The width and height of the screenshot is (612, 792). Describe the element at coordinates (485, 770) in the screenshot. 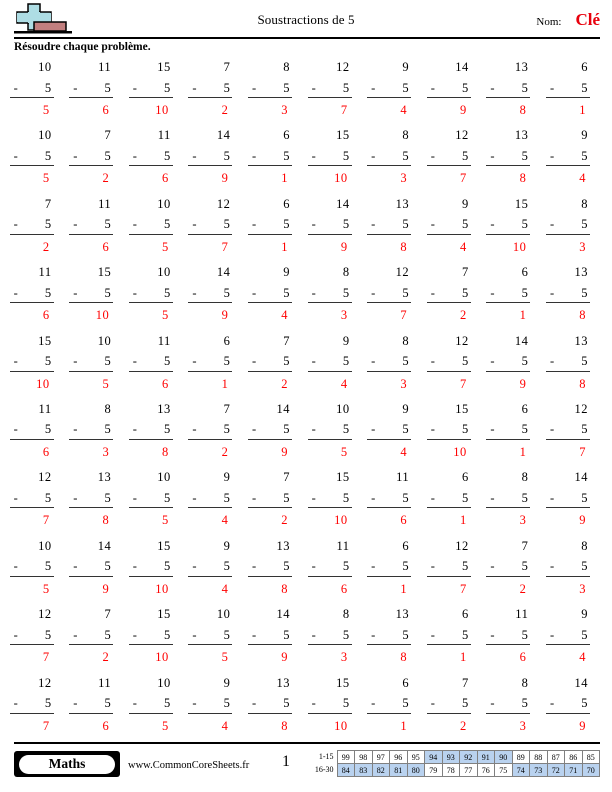

I see `score-cell: 76` at that location.